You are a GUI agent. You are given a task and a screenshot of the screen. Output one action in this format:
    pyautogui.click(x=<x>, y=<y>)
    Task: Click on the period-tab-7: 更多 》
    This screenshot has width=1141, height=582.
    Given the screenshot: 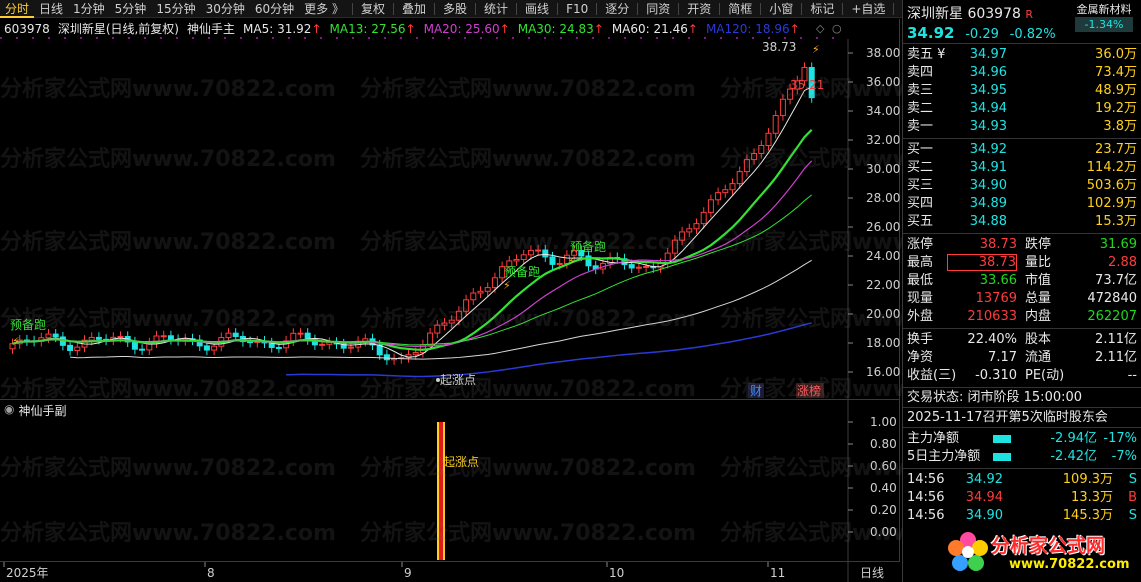 What is the action you would take?
    pyautogui.click(x=324, y=9)
    